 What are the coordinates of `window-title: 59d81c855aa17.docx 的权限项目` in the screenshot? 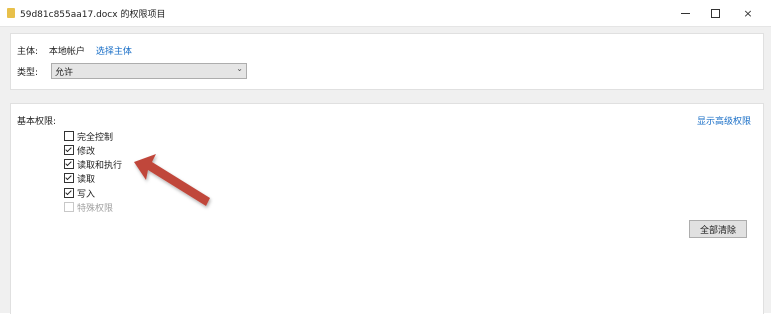 It's located at (93, 15).